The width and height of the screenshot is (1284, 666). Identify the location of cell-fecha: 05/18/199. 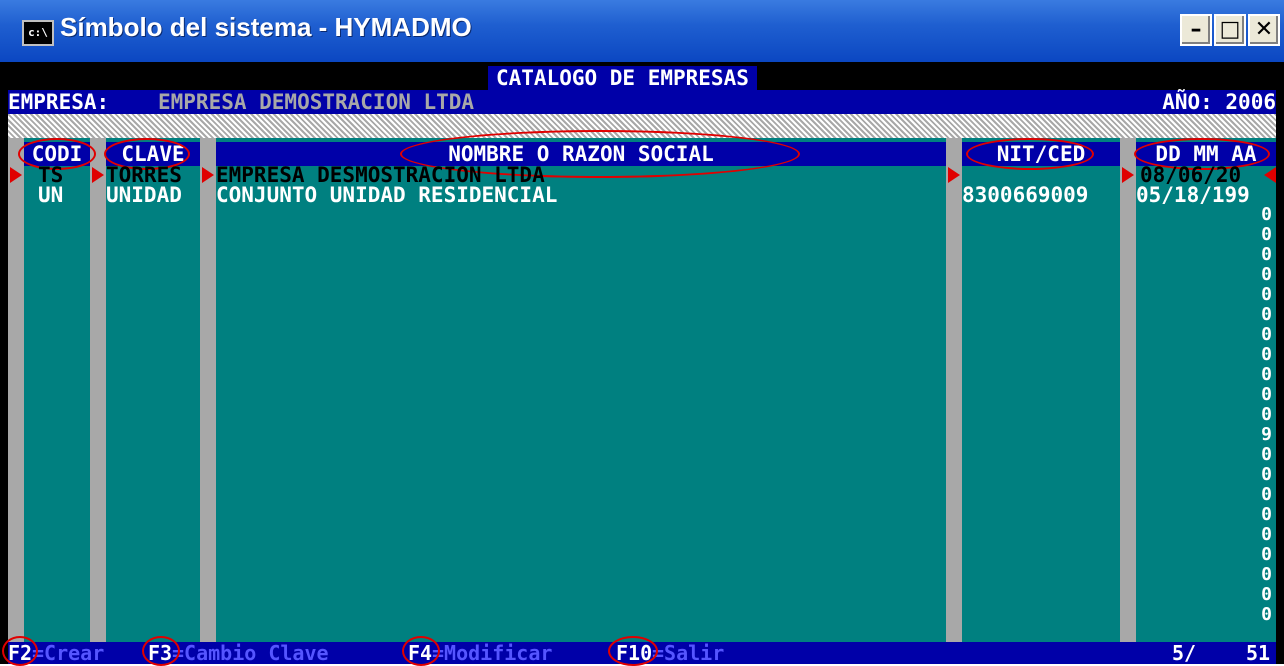
(1193, 195).